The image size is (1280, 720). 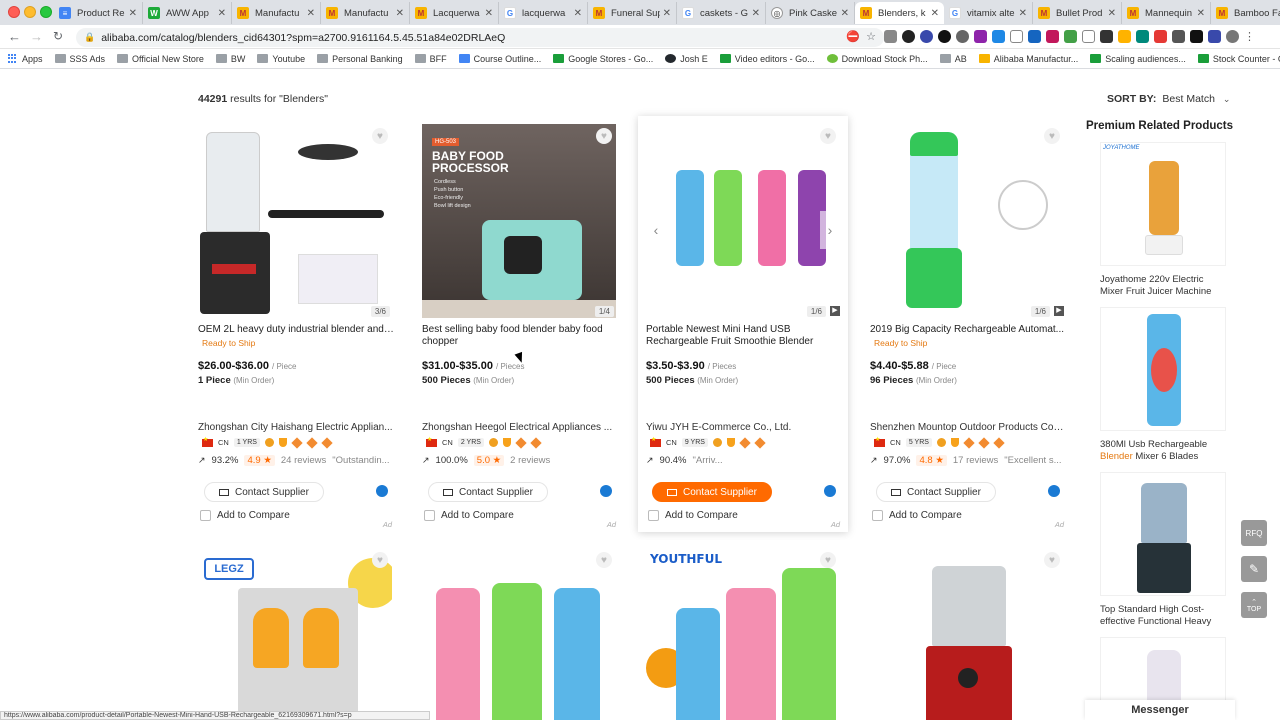 I want to click on bookmark-item: BFF, so click(x=430, y=59).